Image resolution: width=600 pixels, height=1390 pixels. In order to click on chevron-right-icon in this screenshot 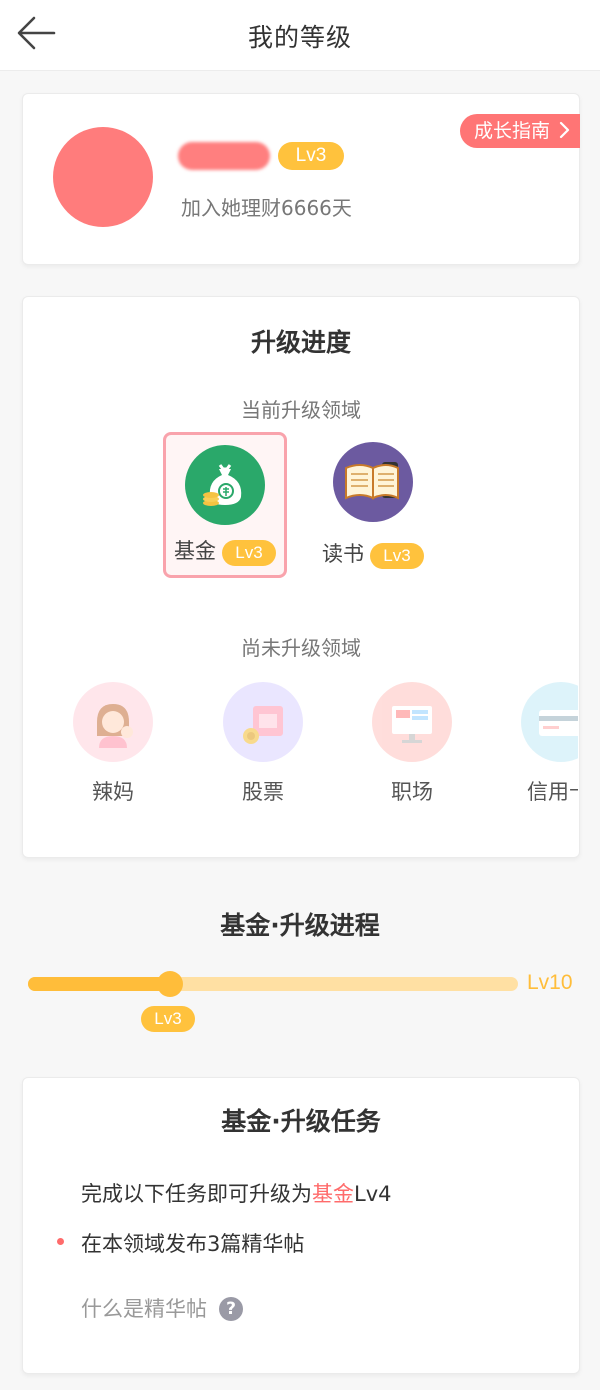, I will do `click(564, 130)`.